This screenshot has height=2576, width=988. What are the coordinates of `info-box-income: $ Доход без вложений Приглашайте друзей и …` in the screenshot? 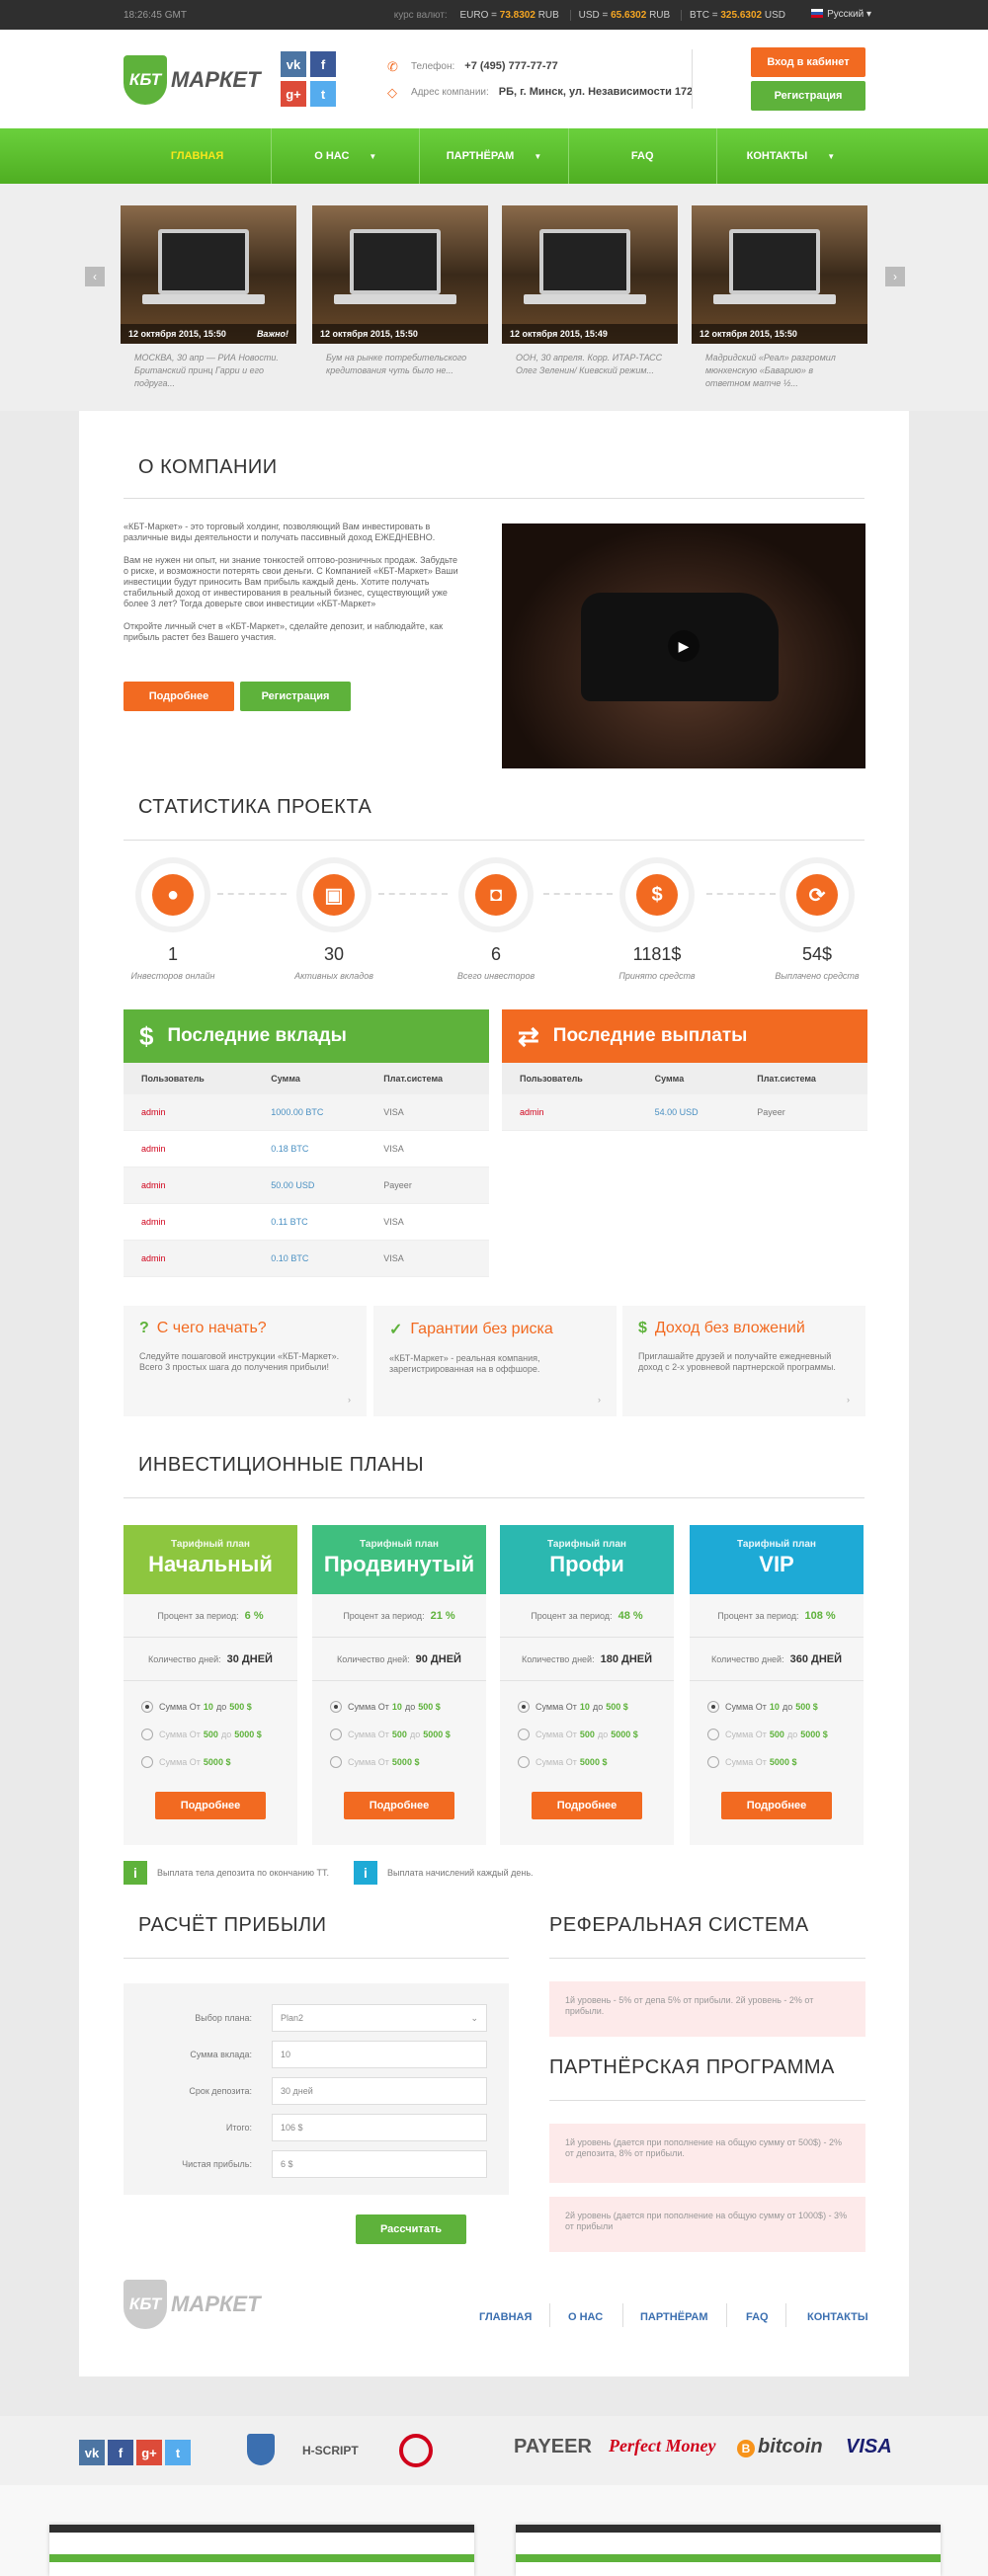 It's located at (743, 1361).